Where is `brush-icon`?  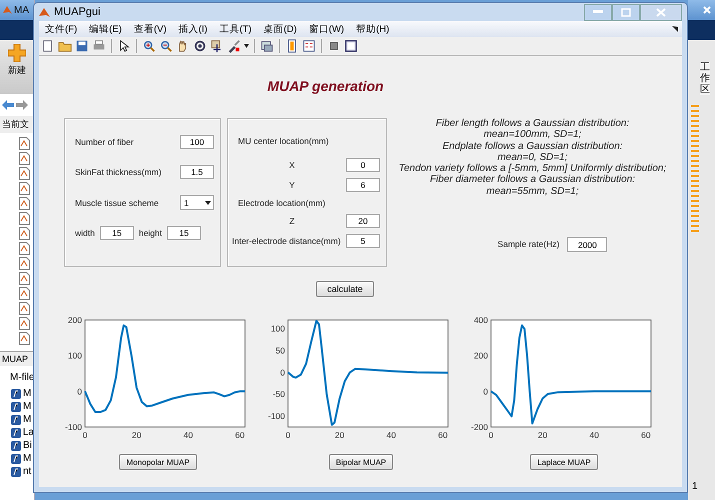 brush-icon is located at coordinates (234, 46).